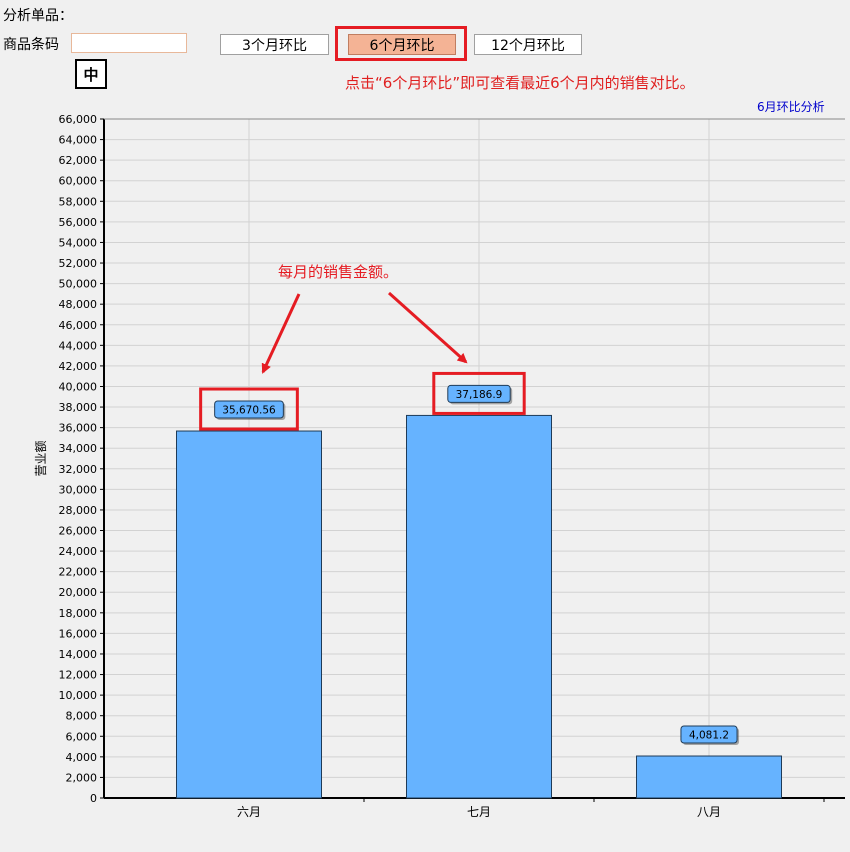  I want to click on x-tick-label: 八月, so click(709, 812).